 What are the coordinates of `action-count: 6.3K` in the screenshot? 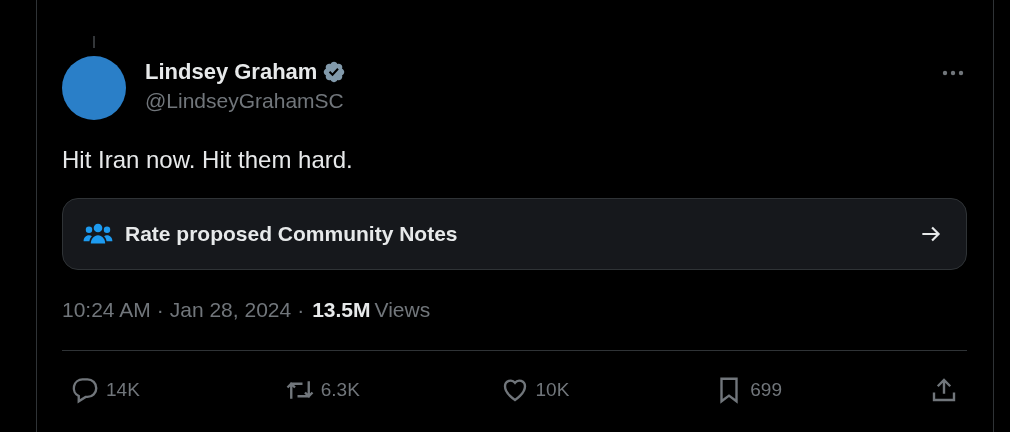 It's located at (340, 390).